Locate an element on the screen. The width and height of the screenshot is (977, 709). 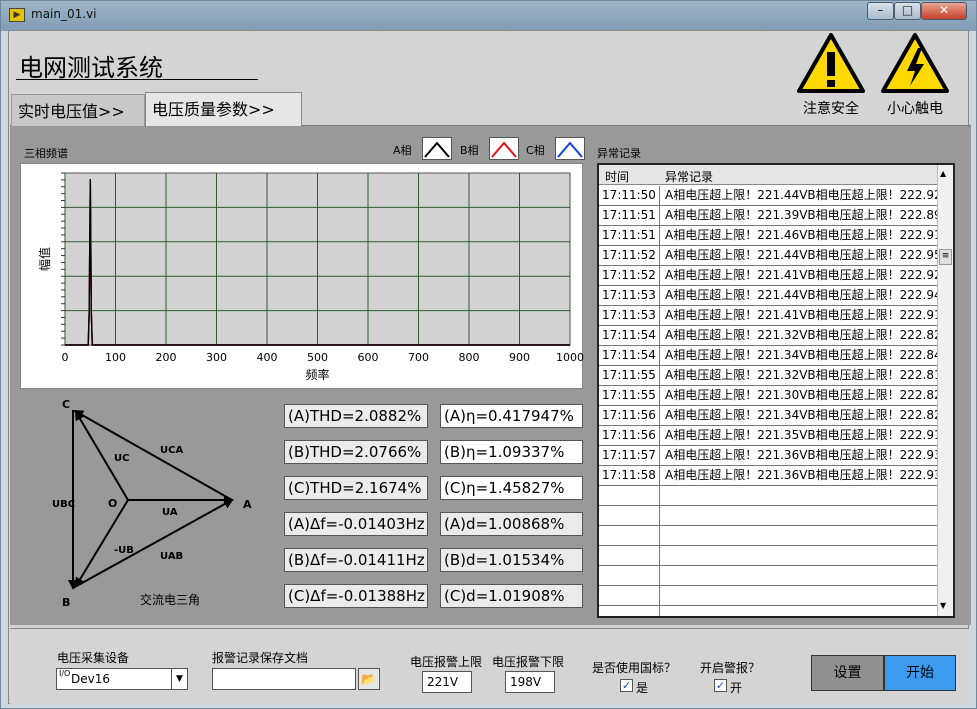
param-b-d: (B)d=1.01534% is located at coordinates (511, 560).